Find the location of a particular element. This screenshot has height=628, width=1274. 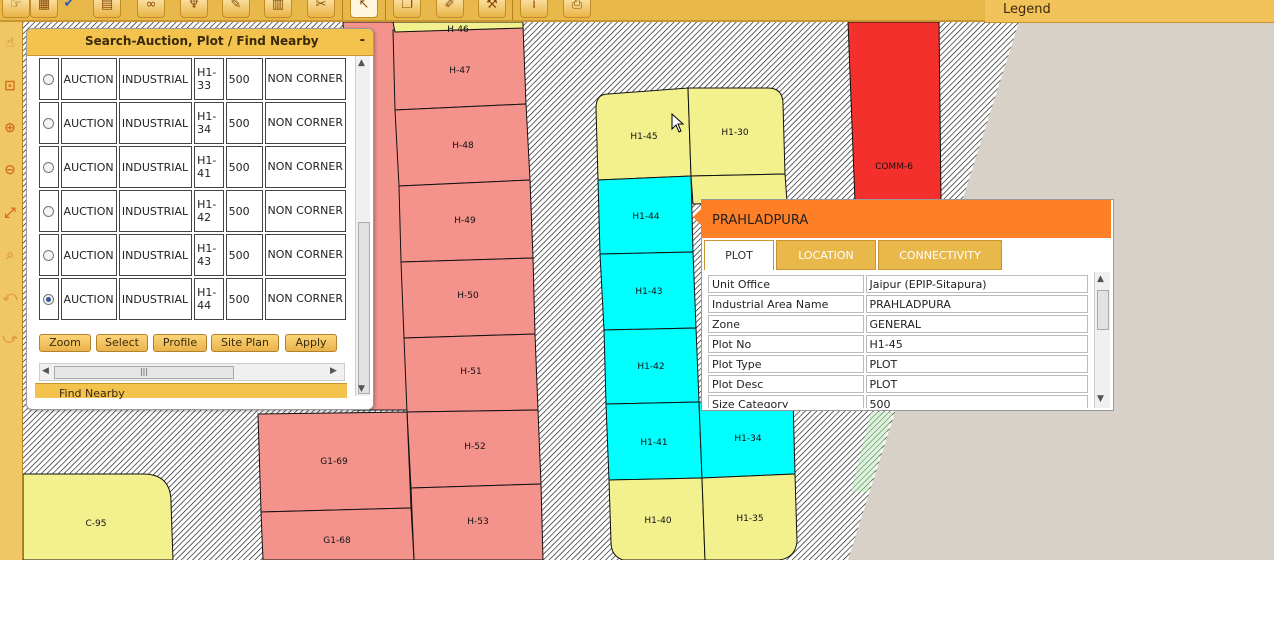

site-plan-button: Site Plan is located at coordinates (245, 343).